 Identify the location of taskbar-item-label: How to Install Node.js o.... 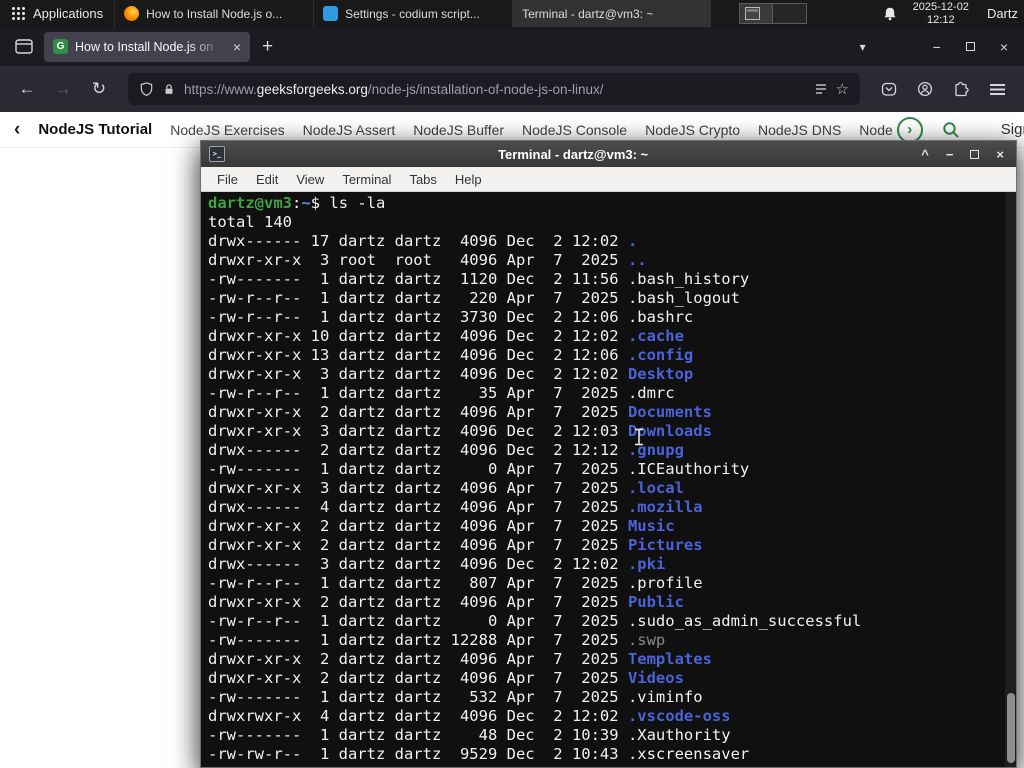
(214, 13).